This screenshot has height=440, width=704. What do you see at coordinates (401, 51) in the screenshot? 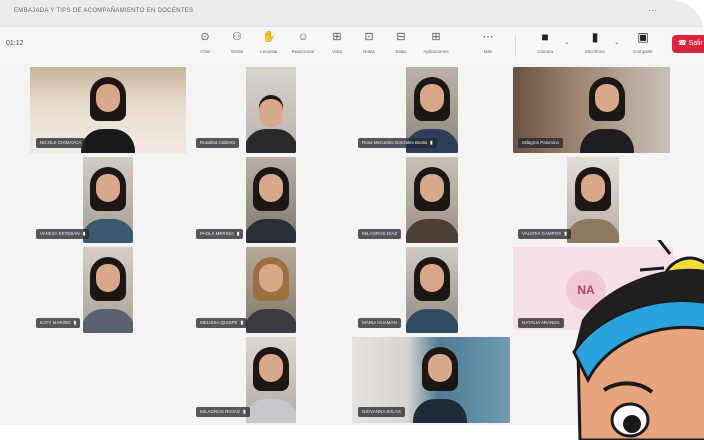
I see `notes-label: Salas` at bounding box center [401, 51].